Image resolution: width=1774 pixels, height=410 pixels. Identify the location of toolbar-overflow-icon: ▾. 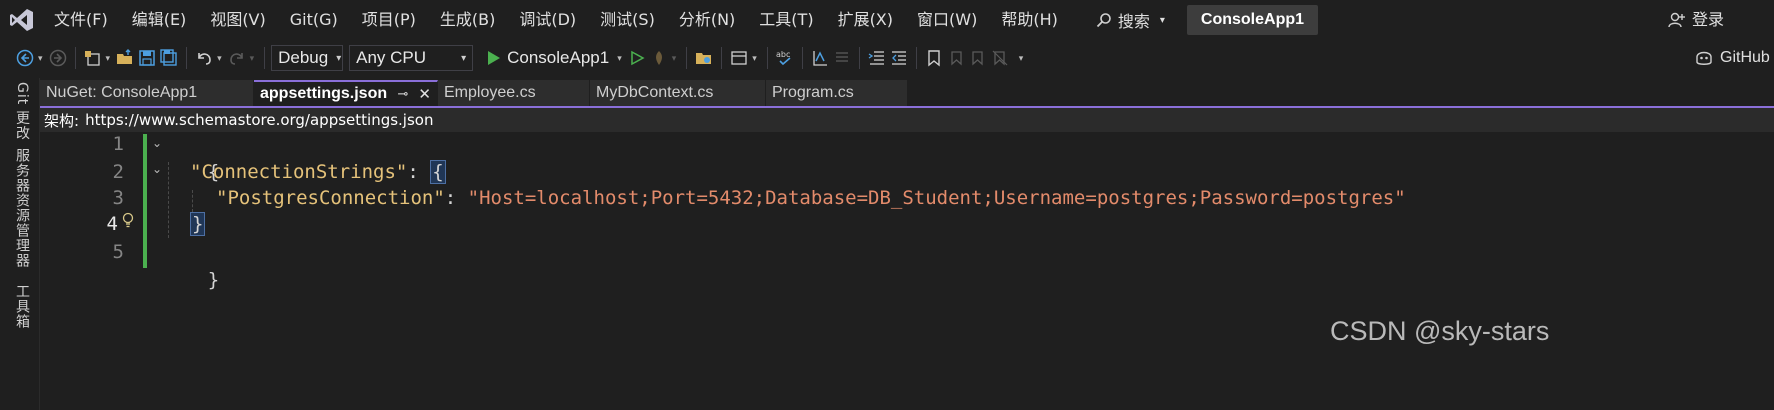
(1021, 58).